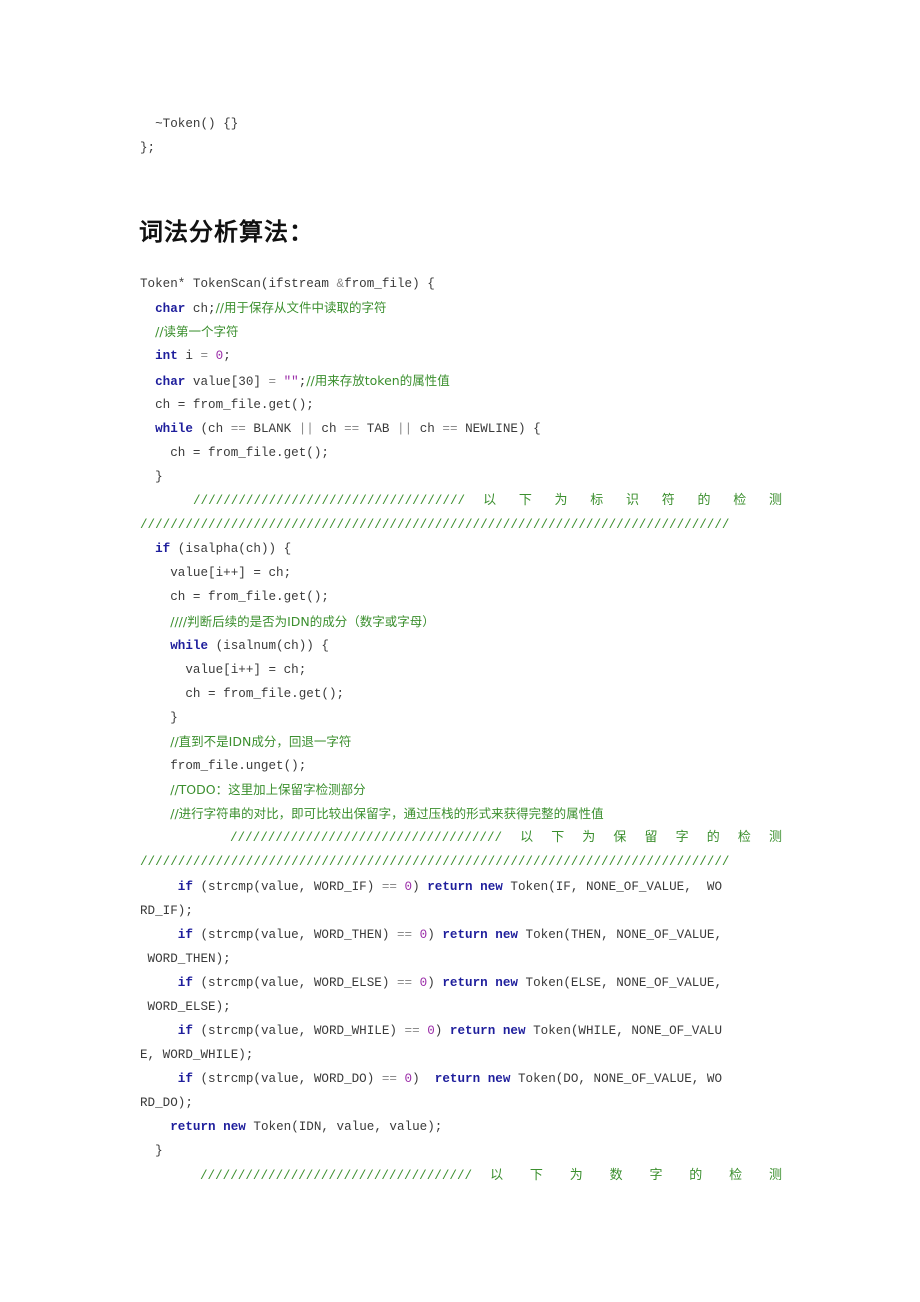 This screenshot has width=920, height=1302. Describe the element at coordinates (272, 429) in the screenshot. I see `code-text: BLANK` at that location.